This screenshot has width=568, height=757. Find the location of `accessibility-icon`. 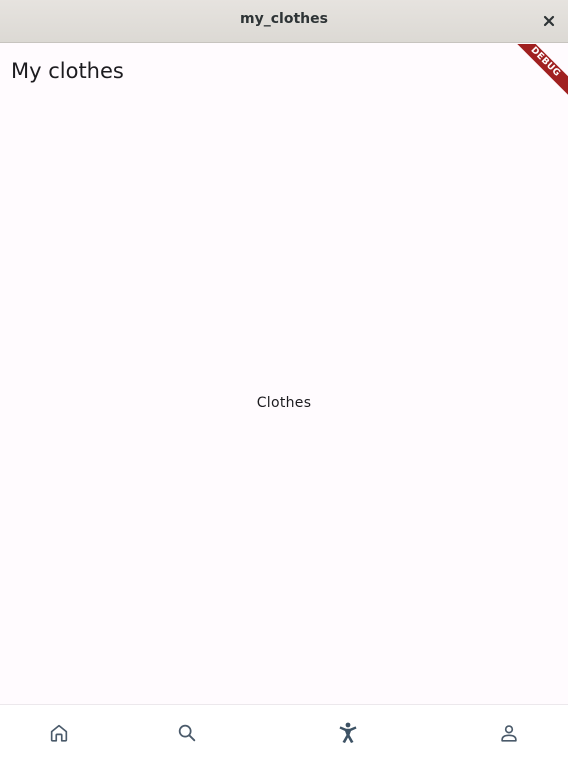

accessibility-icon is located at coordinates (348, 732).